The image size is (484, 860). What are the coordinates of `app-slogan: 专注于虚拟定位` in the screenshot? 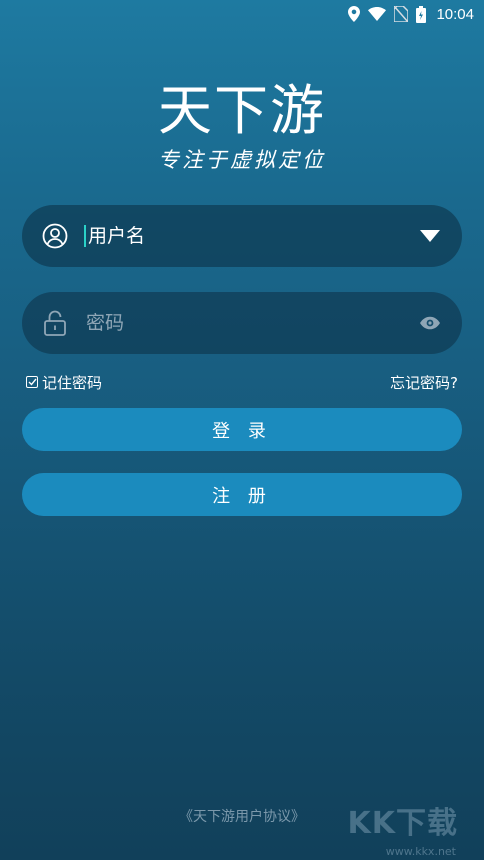 It's located at (242, 160).